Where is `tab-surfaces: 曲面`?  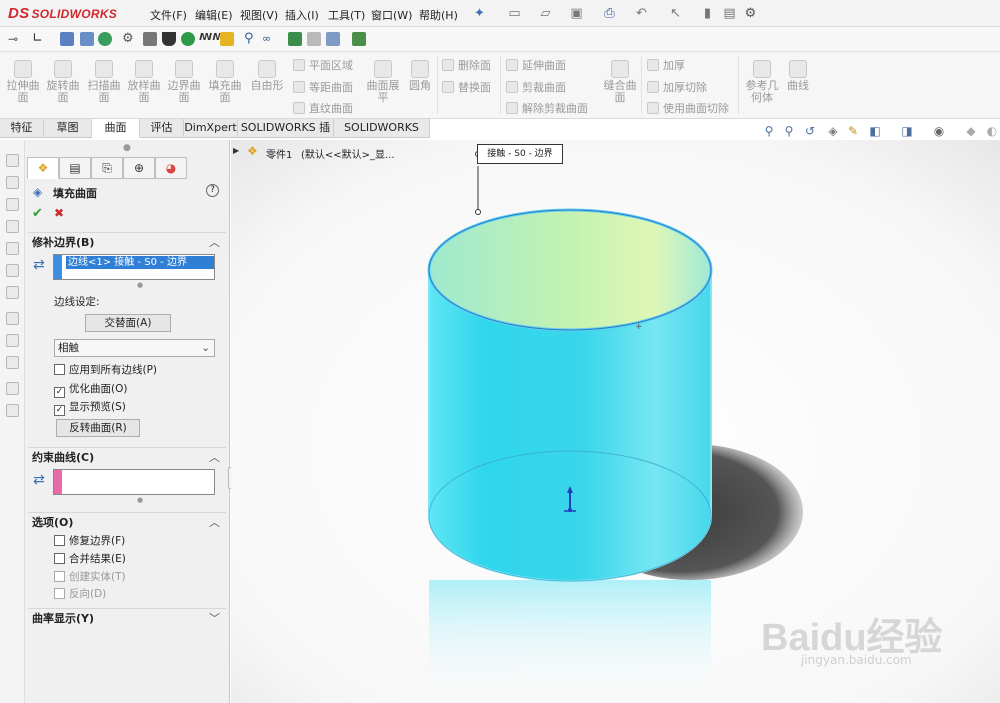
tab-surfaces: 曲面 is located at coordinates (116, 128).